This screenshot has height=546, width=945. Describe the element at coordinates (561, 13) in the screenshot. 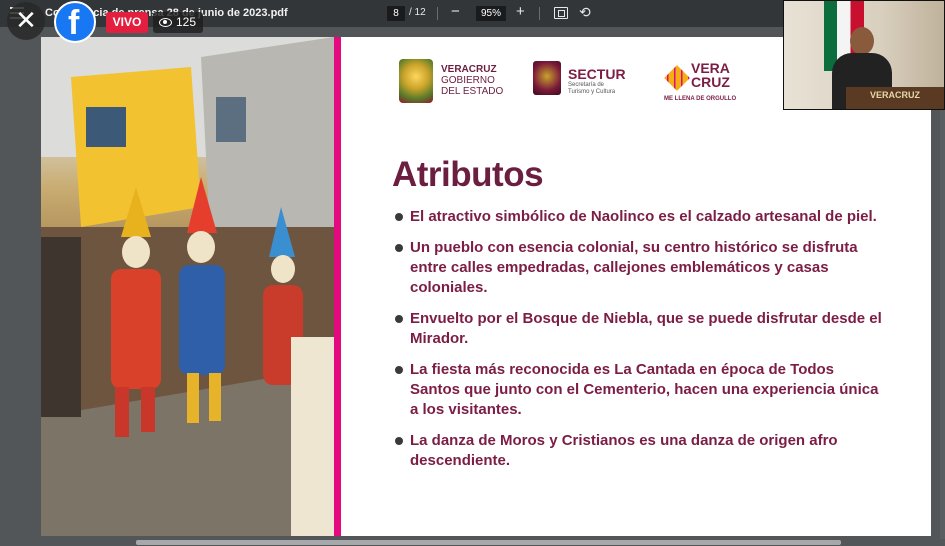

I see `fit-to-page-icon` at that location.